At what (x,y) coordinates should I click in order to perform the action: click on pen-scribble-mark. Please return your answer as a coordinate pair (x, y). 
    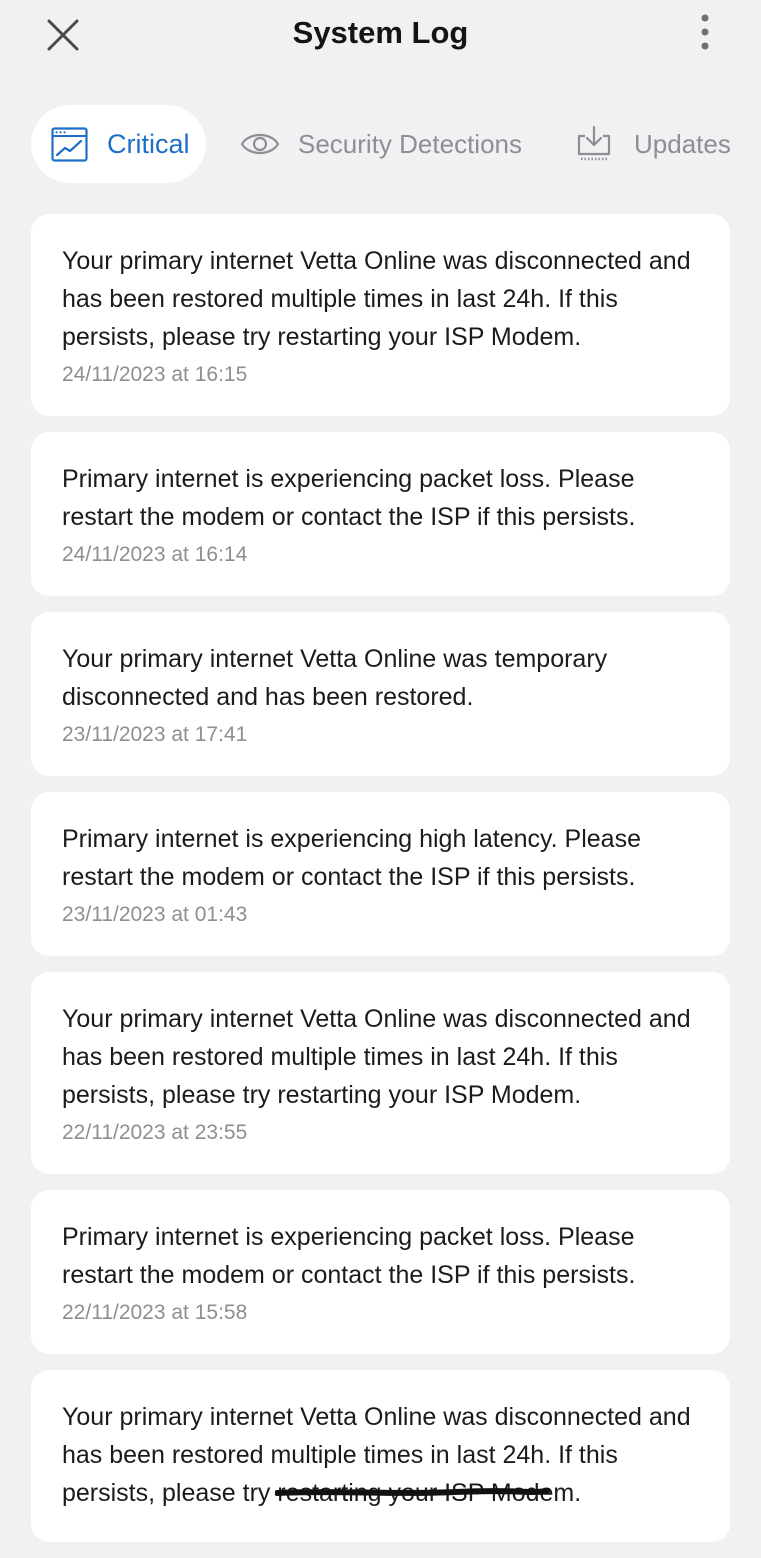
    Looking at the image, I should click on (412, 1492).